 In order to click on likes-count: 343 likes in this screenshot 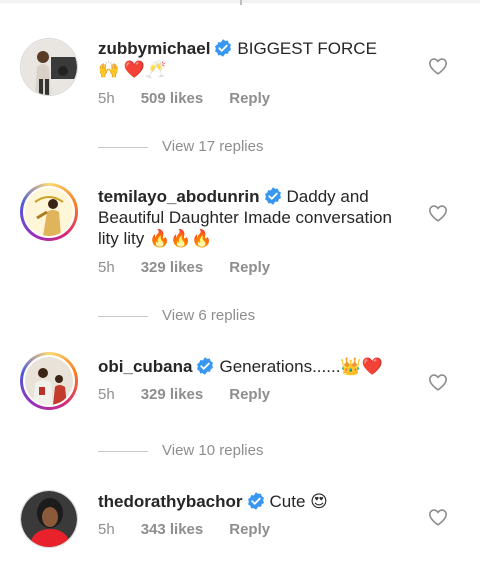, I will do `click(172, 529)`.